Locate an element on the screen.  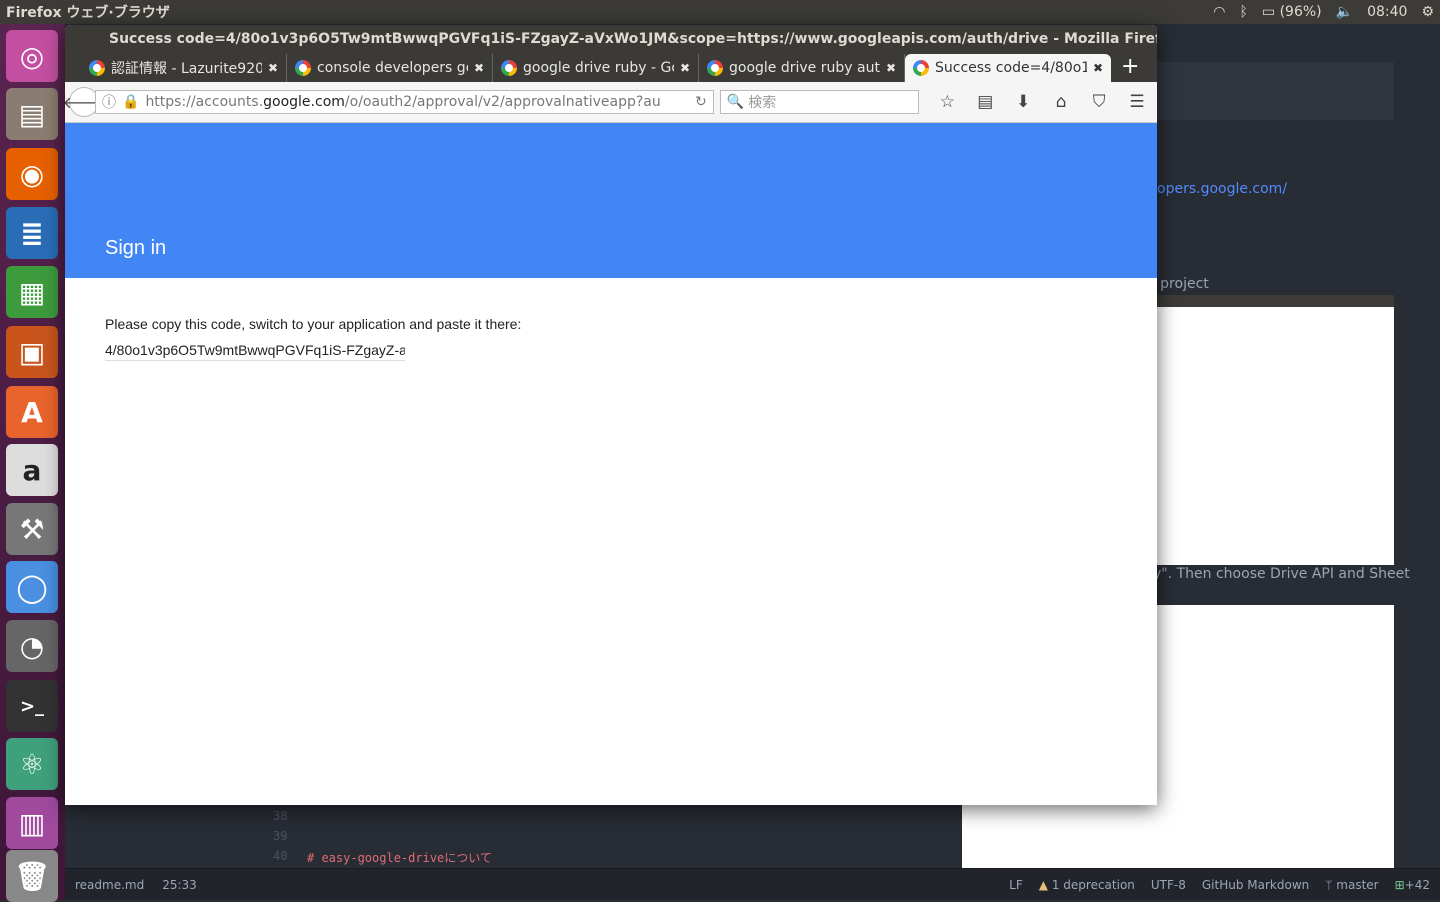
clock: 08:40 is located at coordinates (1387, 12).